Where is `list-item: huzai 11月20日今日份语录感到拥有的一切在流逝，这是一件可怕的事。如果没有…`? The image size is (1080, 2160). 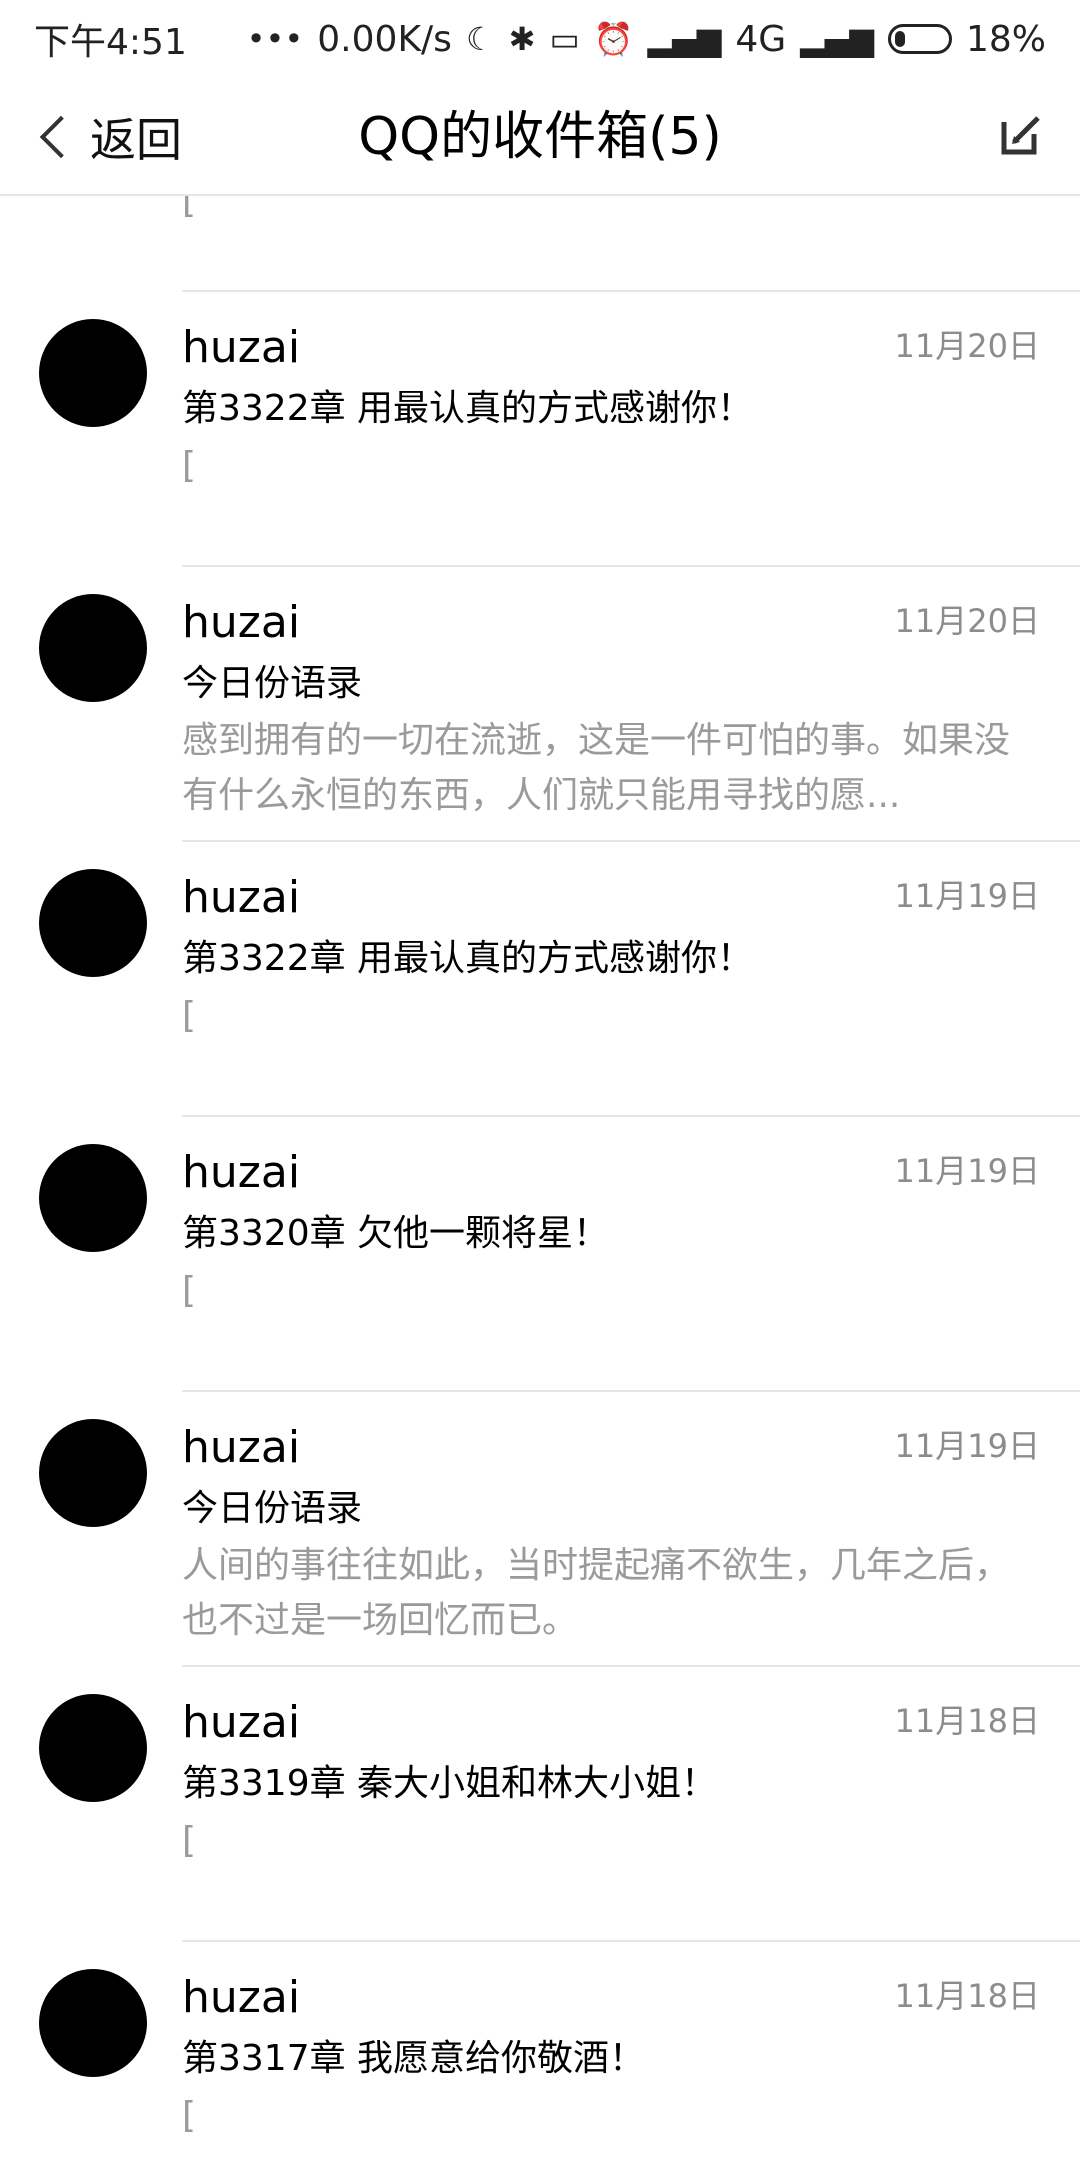 list-item: huzai 11月20日今日份语录感到拥有的一切在流逝，这是一件可怕的事。如果没有… is located at coordinates (540, 704).